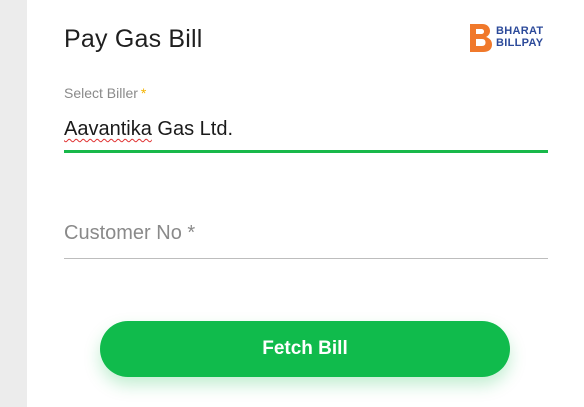 The image size is (584, 407). Describe the element at coordinates (192, 129) in the screenshot. I see `biller-value-rest: Gas Ltd.` at that location.